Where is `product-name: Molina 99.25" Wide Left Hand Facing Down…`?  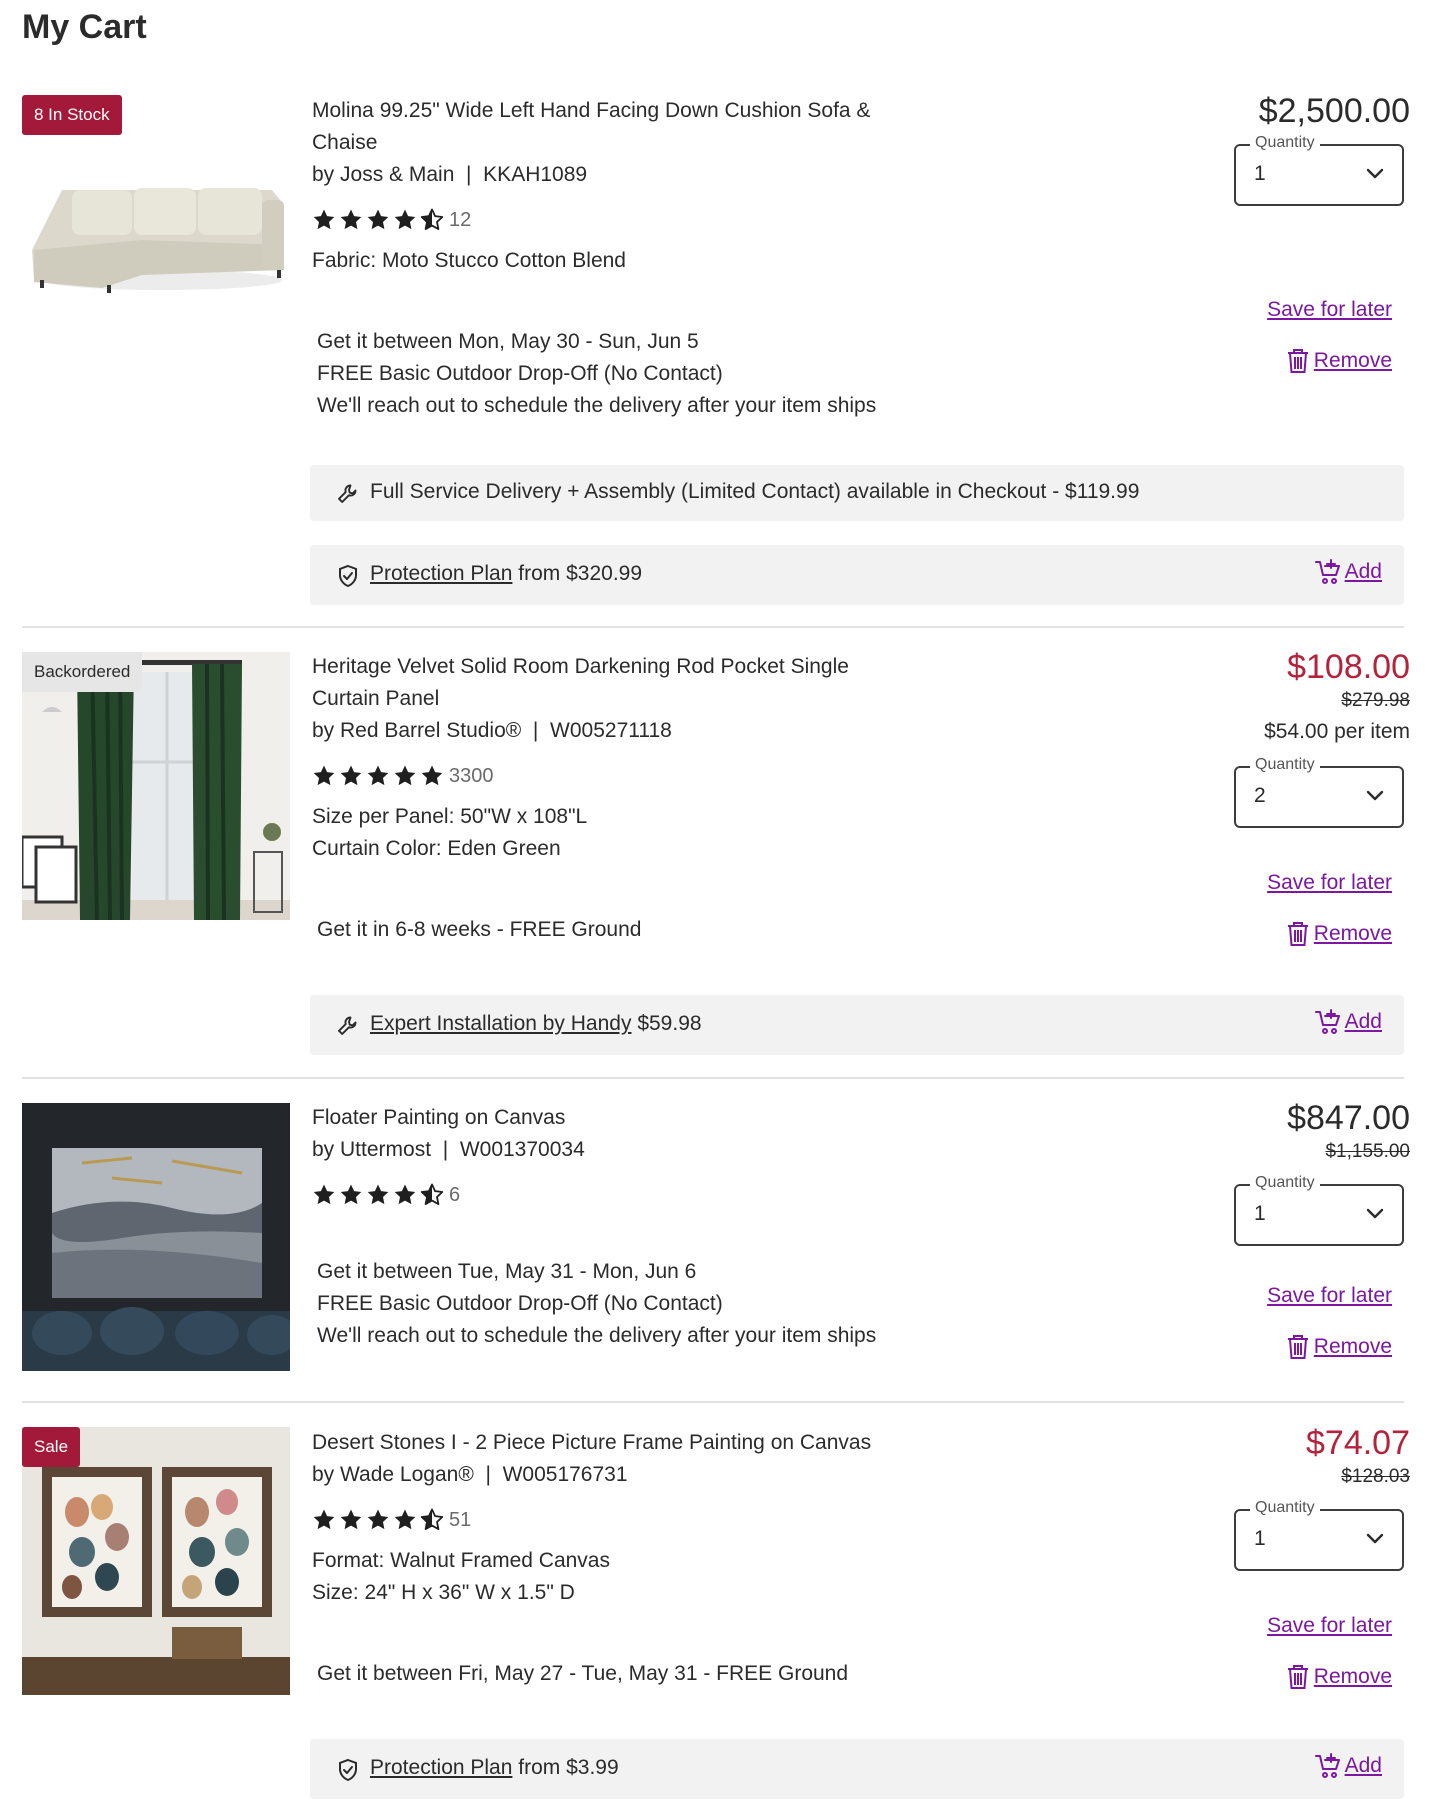
product-name: Molina 99.25" Wide Left Hand Facing Down… is located at coordinates (591, 127).